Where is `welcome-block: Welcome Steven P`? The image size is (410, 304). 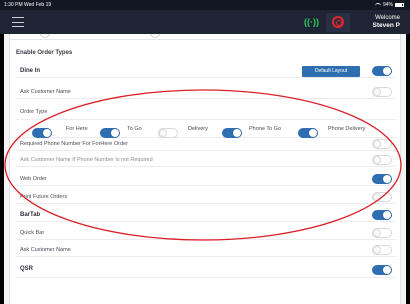 welcome-block: Welcome Steven P is located at coordinates (386, 22).